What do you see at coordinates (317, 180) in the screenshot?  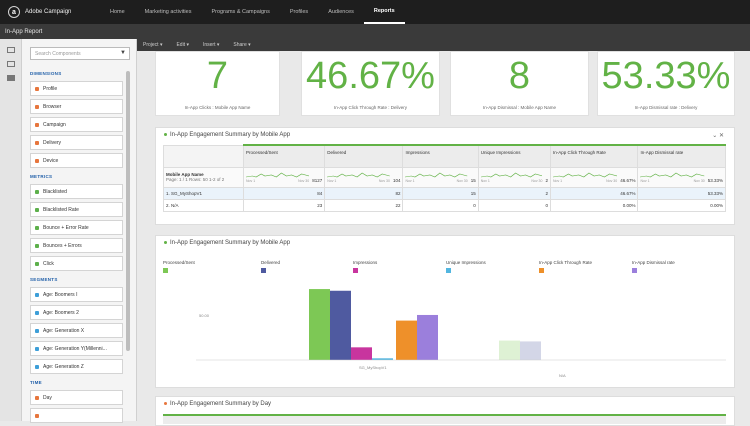 I see `total-value: 8127` at bounding box center [317, 180].